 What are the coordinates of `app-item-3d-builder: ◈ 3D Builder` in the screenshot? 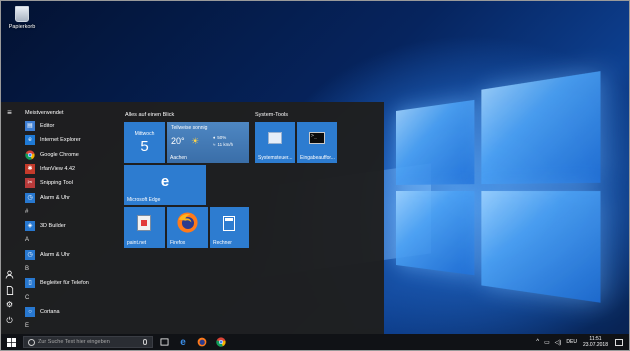 It's located at (68, 226).